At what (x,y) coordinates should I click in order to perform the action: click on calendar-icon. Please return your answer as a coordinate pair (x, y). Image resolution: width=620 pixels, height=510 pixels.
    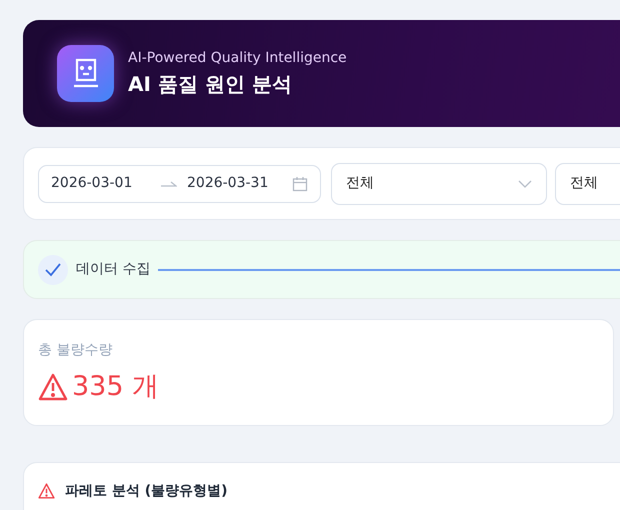
    Looking at the image, I should click on (300, 184).